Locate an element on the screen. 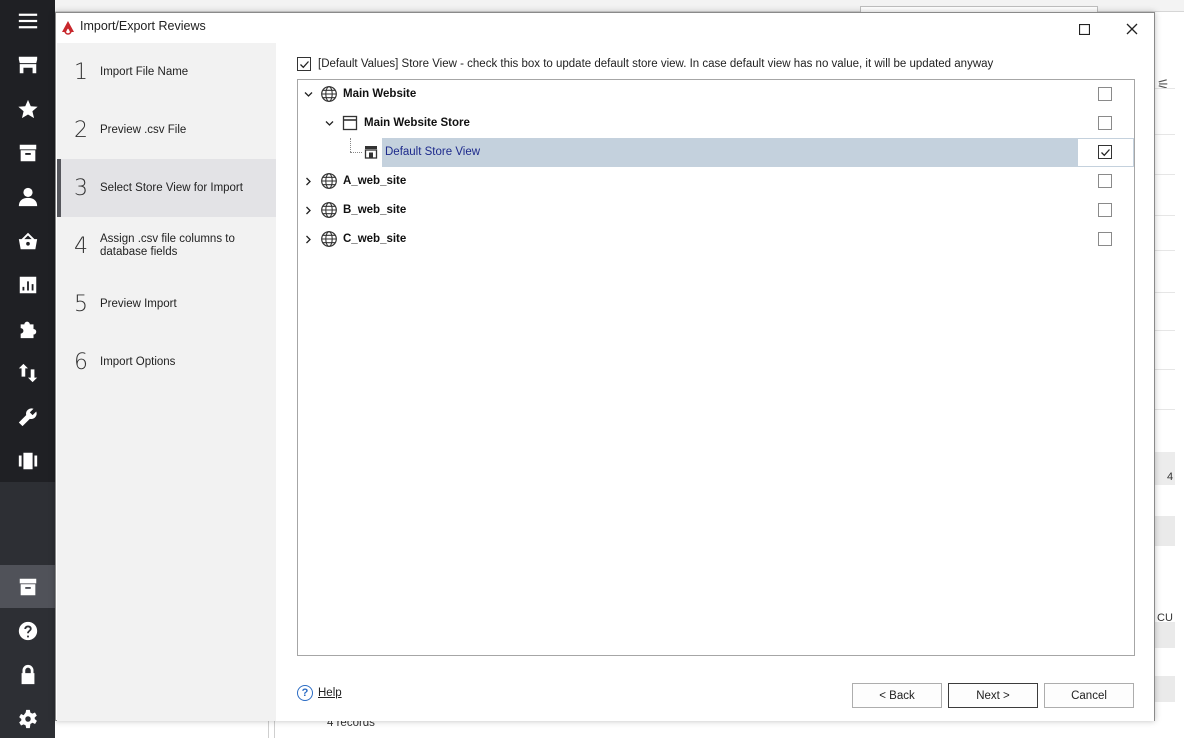 This screenshot has width=1184, height=738. wizard-step-2: 2 Preview .csv File is located at coordinates (166, 130).